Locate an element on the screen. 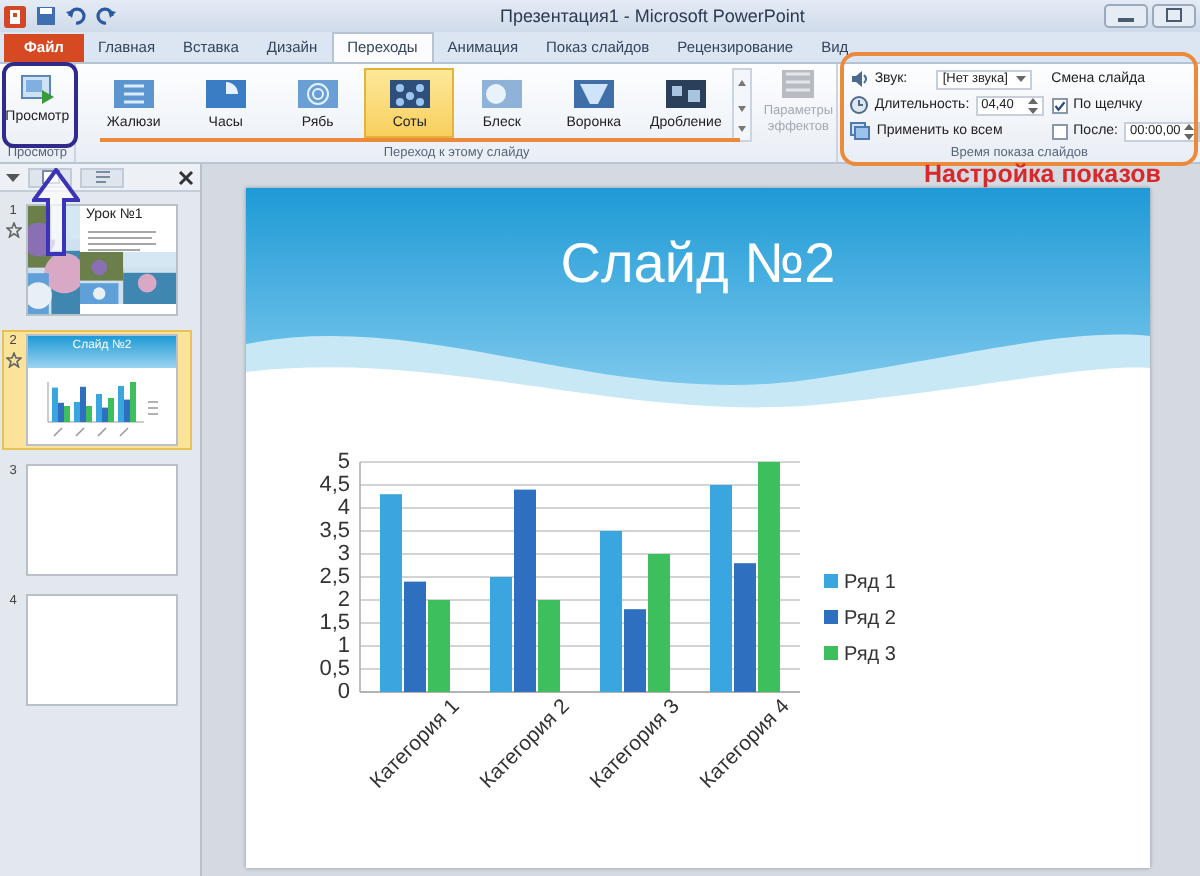  axis-tick-label: 1,5 is located at coordinates (334, 623).